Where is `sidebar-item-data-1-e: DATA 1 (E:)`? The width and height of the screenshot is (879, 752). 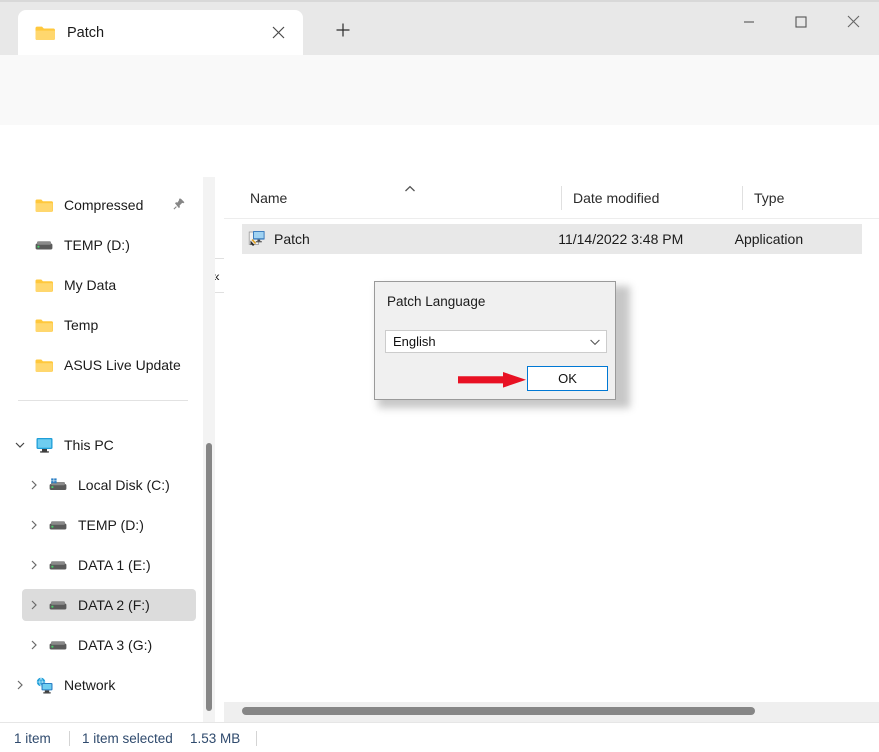
sidebar-item-data-1-e: DATA 1 (E:) is located at coordinates (109, 565).